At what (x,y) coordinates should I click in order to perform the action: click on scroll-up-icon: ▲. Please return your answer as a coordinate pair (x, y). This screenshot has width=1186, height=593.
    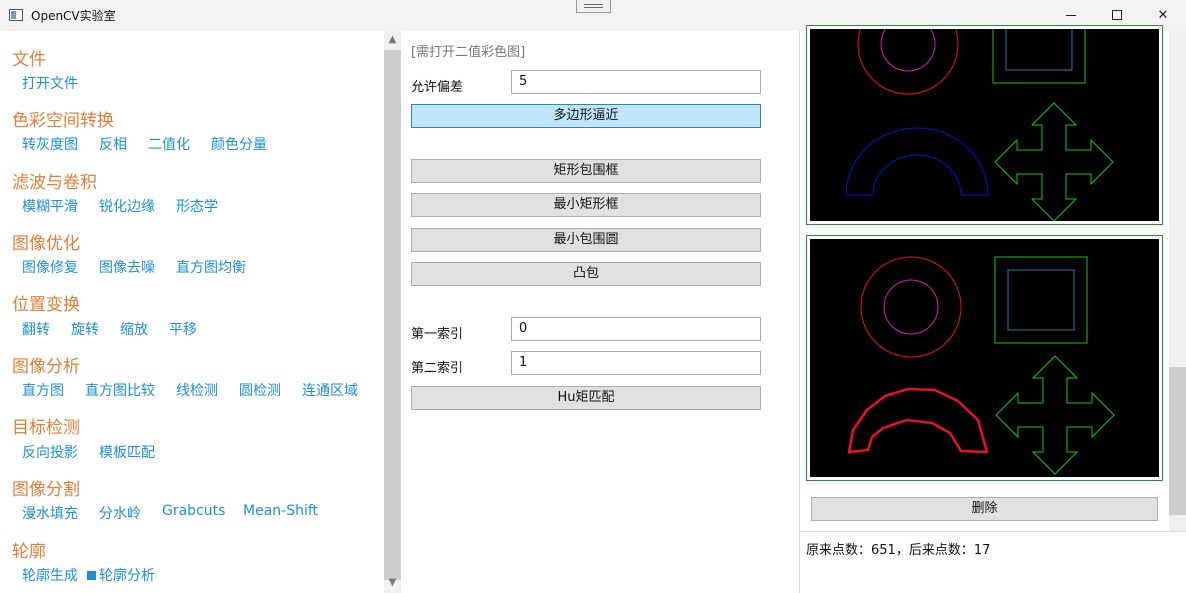
    Looking at the image, I should click on (392, 40).